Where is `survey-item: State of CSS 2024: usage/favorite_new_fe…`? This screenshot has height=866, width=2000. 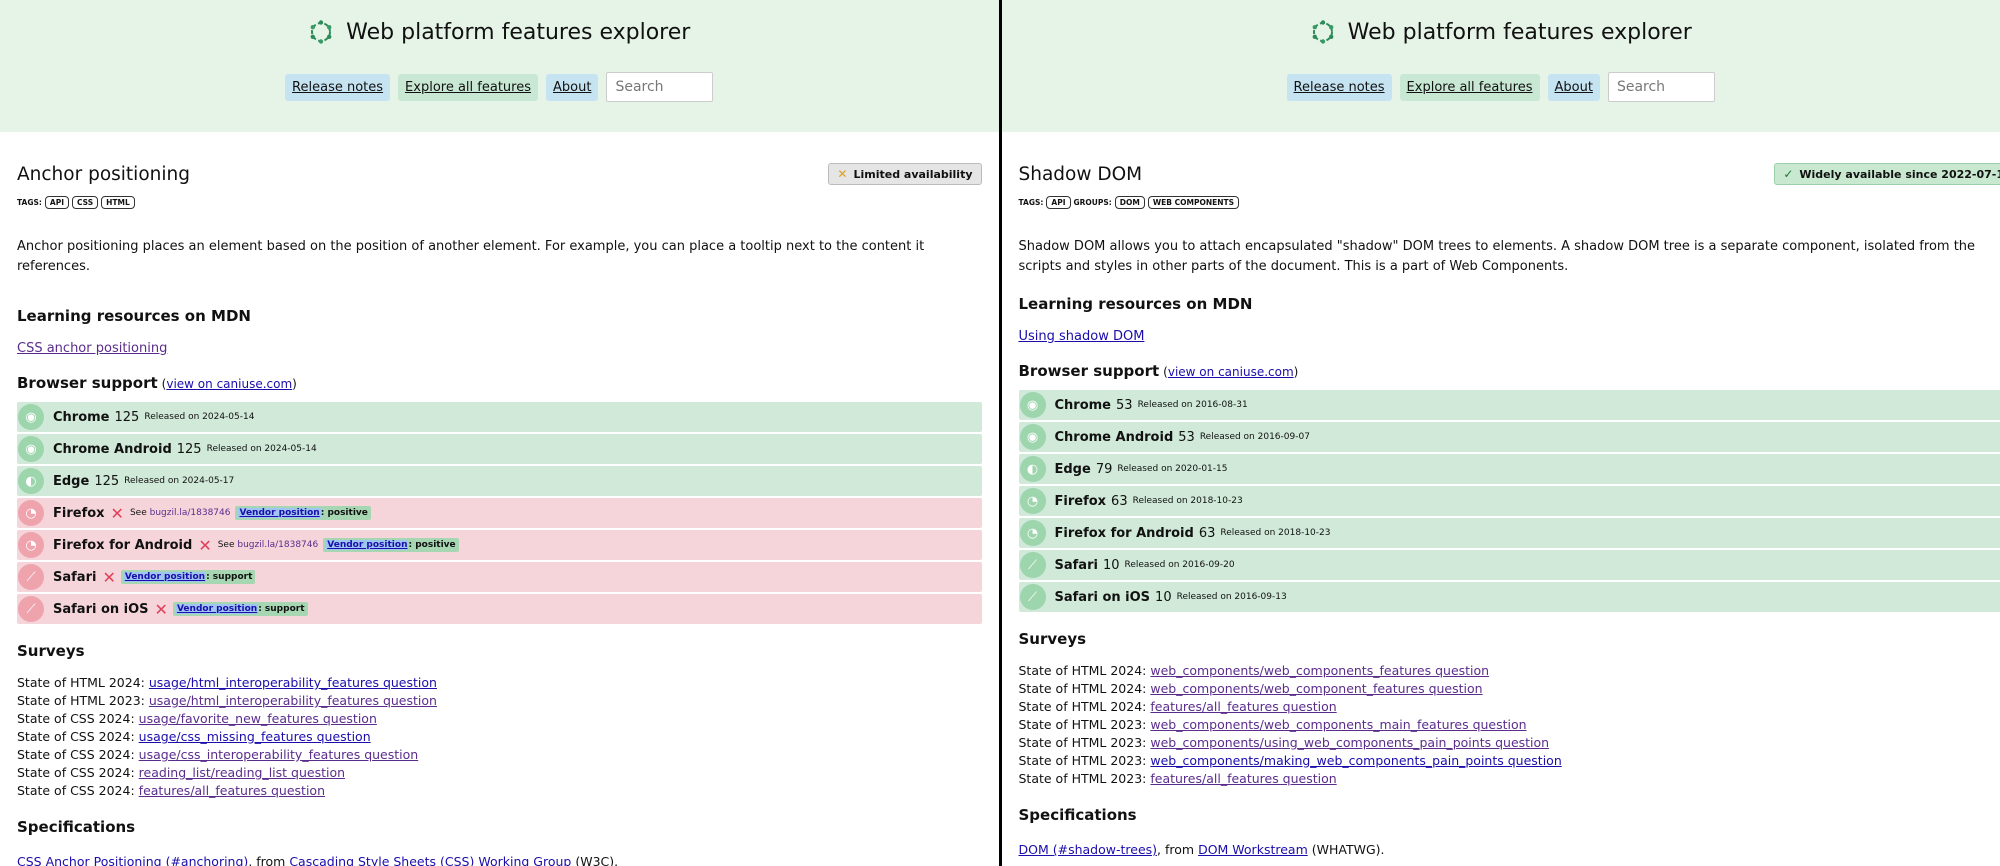 survey-item: State of CSS 2024: usage/favorite_new_fe… is located at coordinates (499, 719).